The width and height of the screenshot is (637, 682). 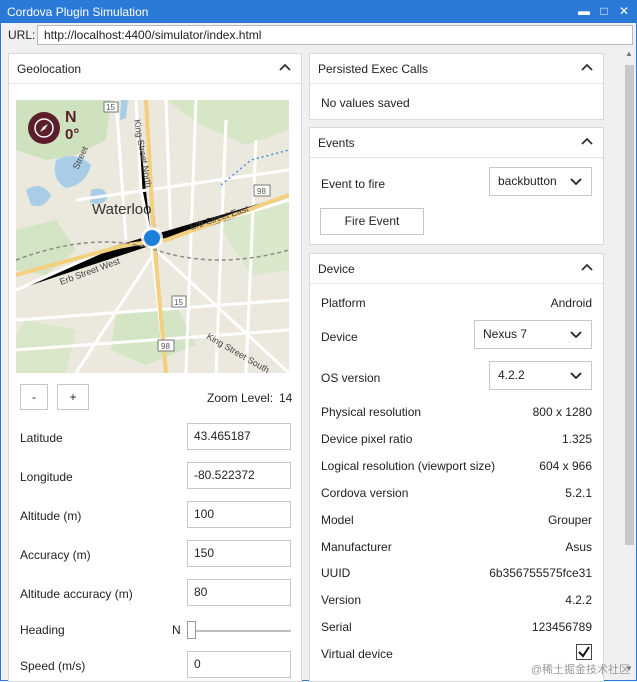 I want to click on minimize-icon: ▬, so click(x=584, y=11).